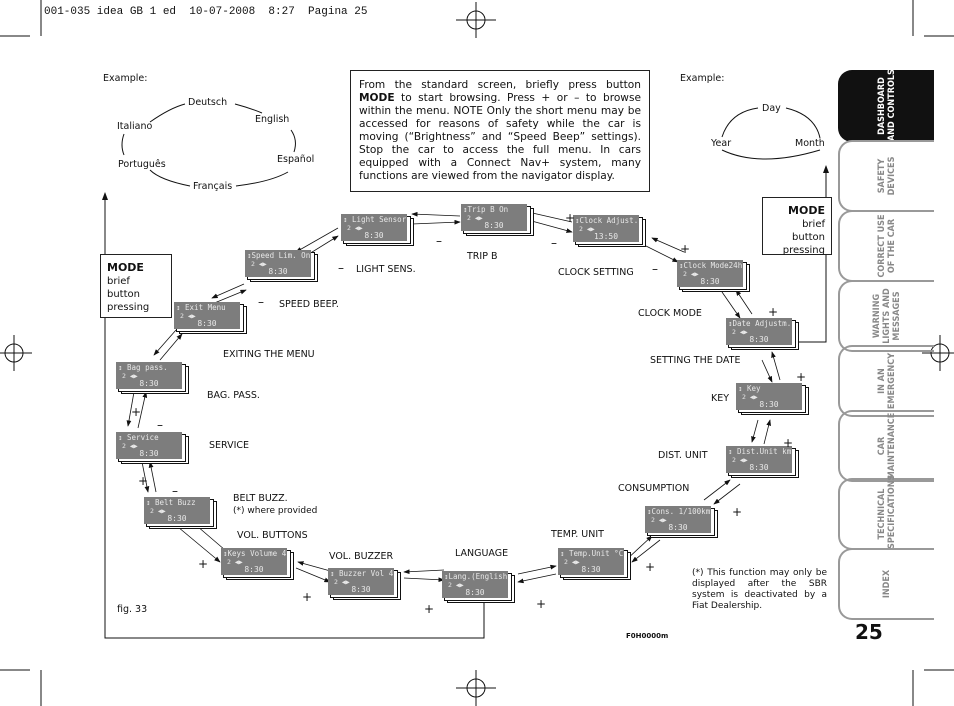 The width and height of the screenshot is (954, 706). I want to click on caption-exit-menu: EXITING THE MENU, so click(269, 354).